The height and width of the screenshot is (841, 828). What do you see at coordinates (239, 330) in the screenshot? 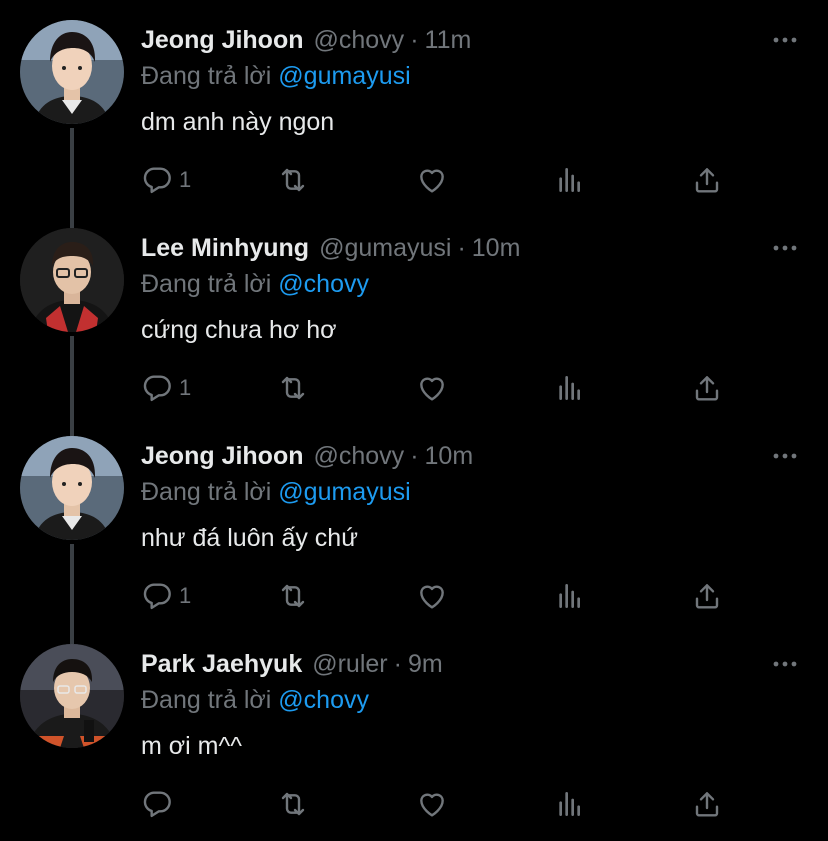
I see `tweet-text: cứng chưa hơ hơ` at bounding box center [239, 330].